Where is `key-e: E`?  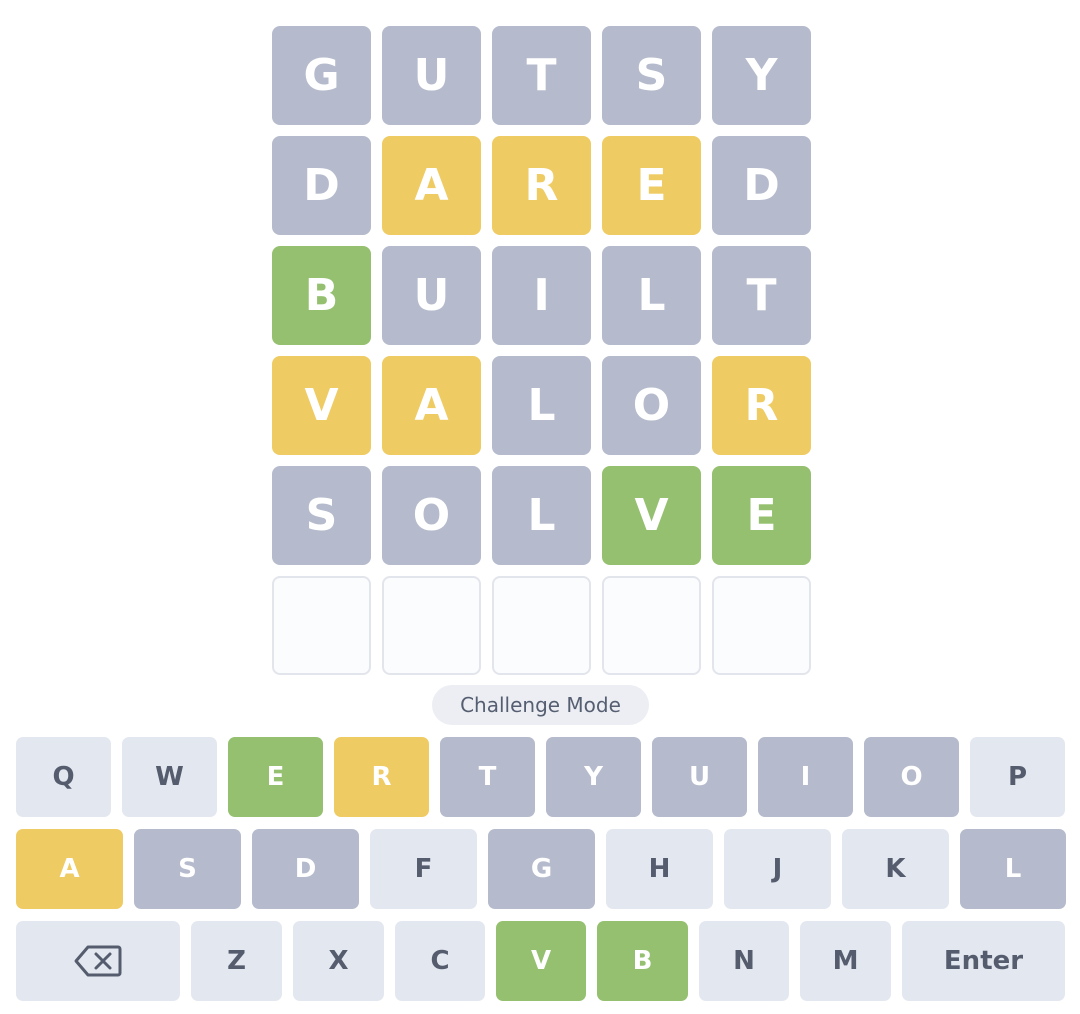 key-e: E is located at coordinates (275, 777).